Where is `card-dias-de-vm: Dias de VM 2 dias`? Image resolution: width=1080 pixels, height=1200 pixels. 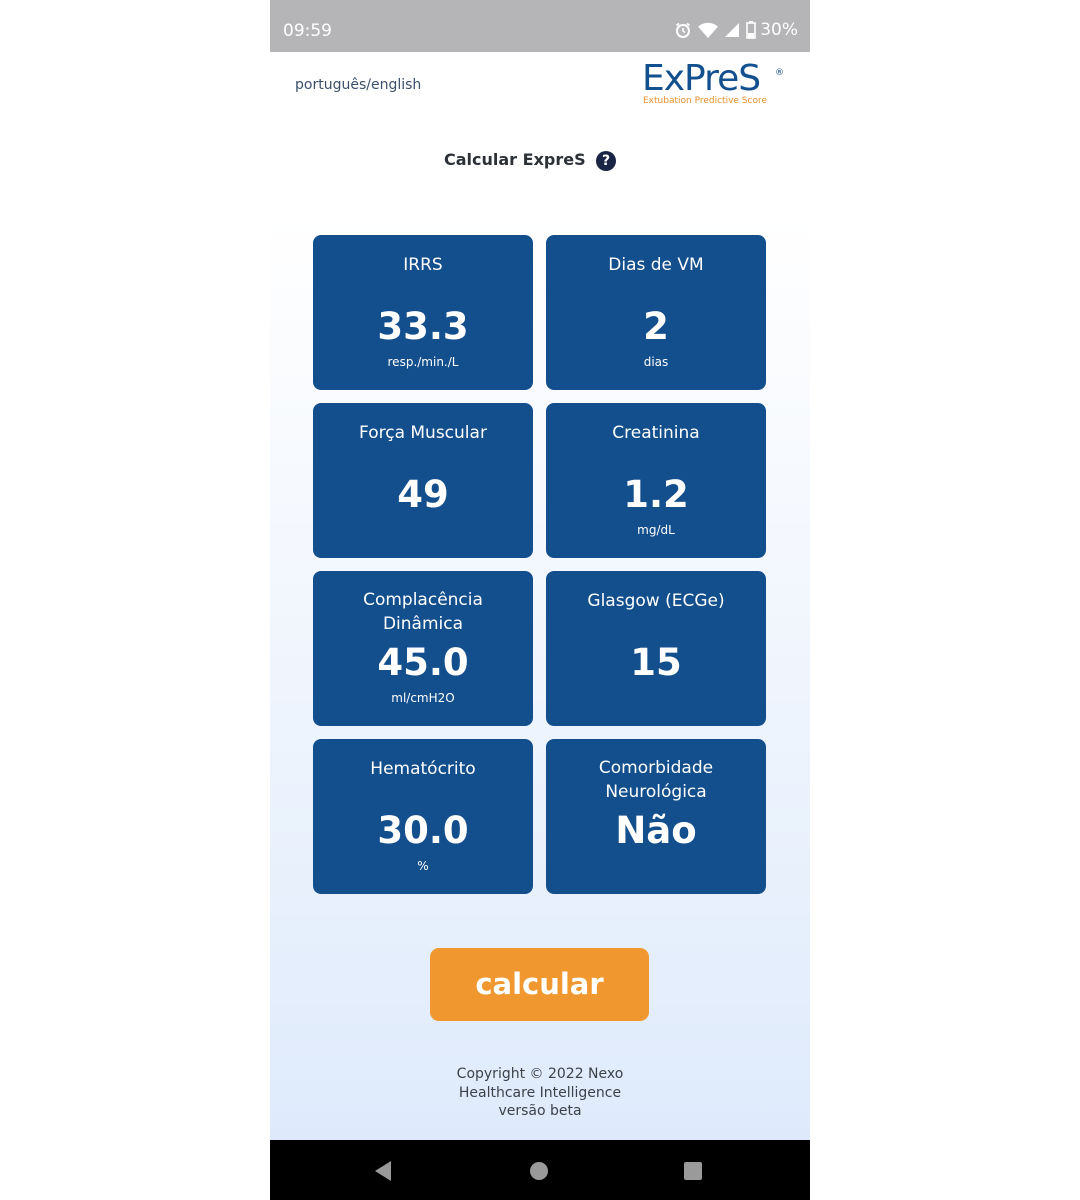
card-dias-de-vm: Dias de VM 2 dias is located at coordinates (656, 312).